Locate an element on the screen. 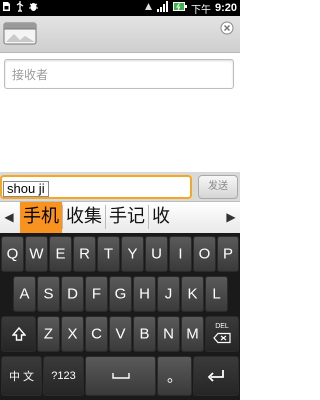 This screenshot has height=400, width=320. key-label: V is located at coordinates (120, 334).